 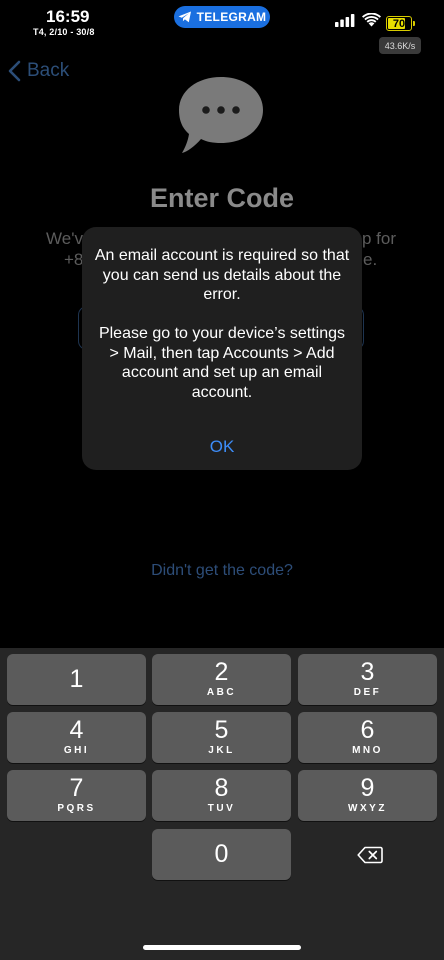 I want to click on telegram-return-pill: TELEGRAM, so click(x=222, y=17).